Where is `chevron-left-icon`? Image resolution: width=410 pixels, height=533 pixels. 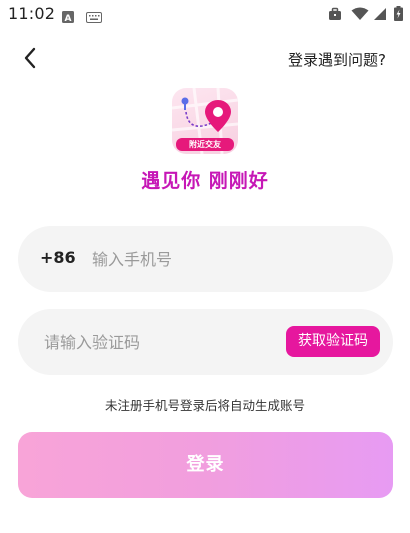
chevron-left-icon is located at coordinates (30, 60).